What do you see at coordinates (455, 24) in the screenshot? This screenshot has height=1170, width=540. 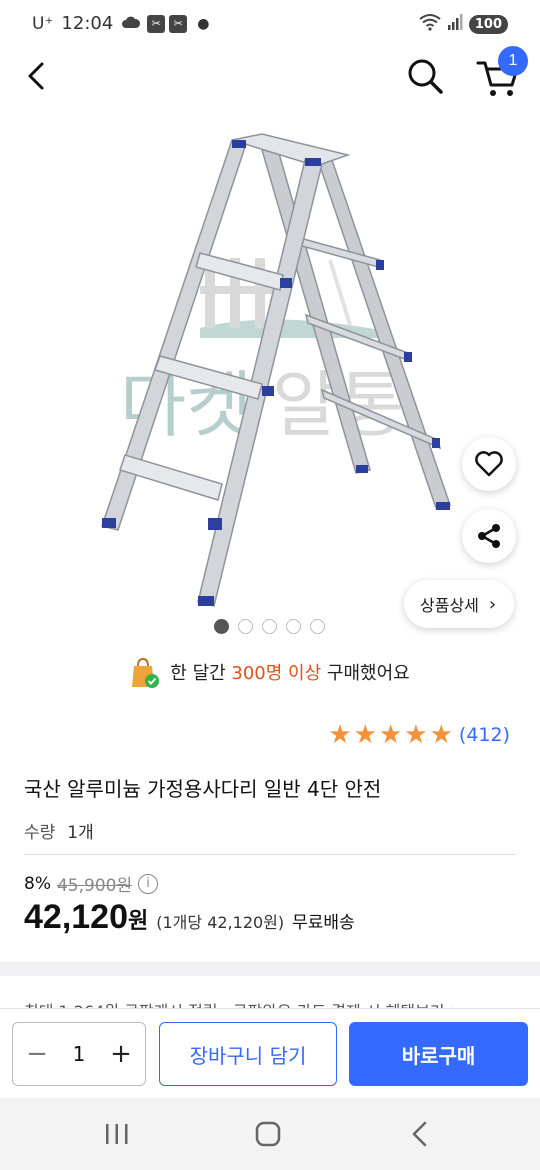 I see `signal-icon` at bounding box center [455, 24].